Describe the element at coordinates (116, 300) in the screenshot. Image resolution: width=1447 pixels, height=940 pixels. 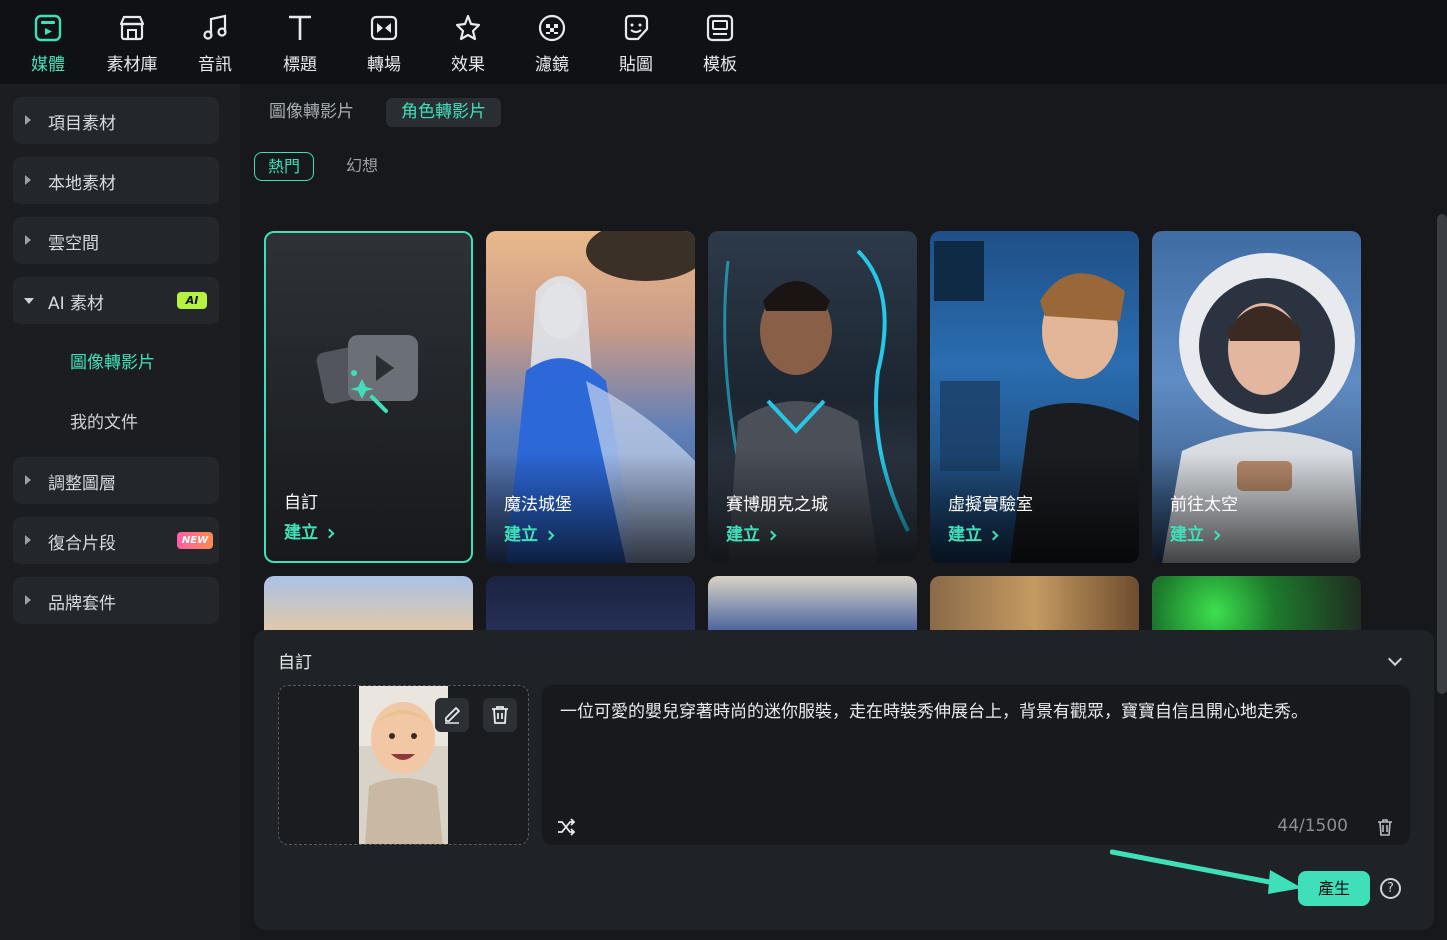
I see `sidebar-item-ai-media: AI 素材 AI` at that location.